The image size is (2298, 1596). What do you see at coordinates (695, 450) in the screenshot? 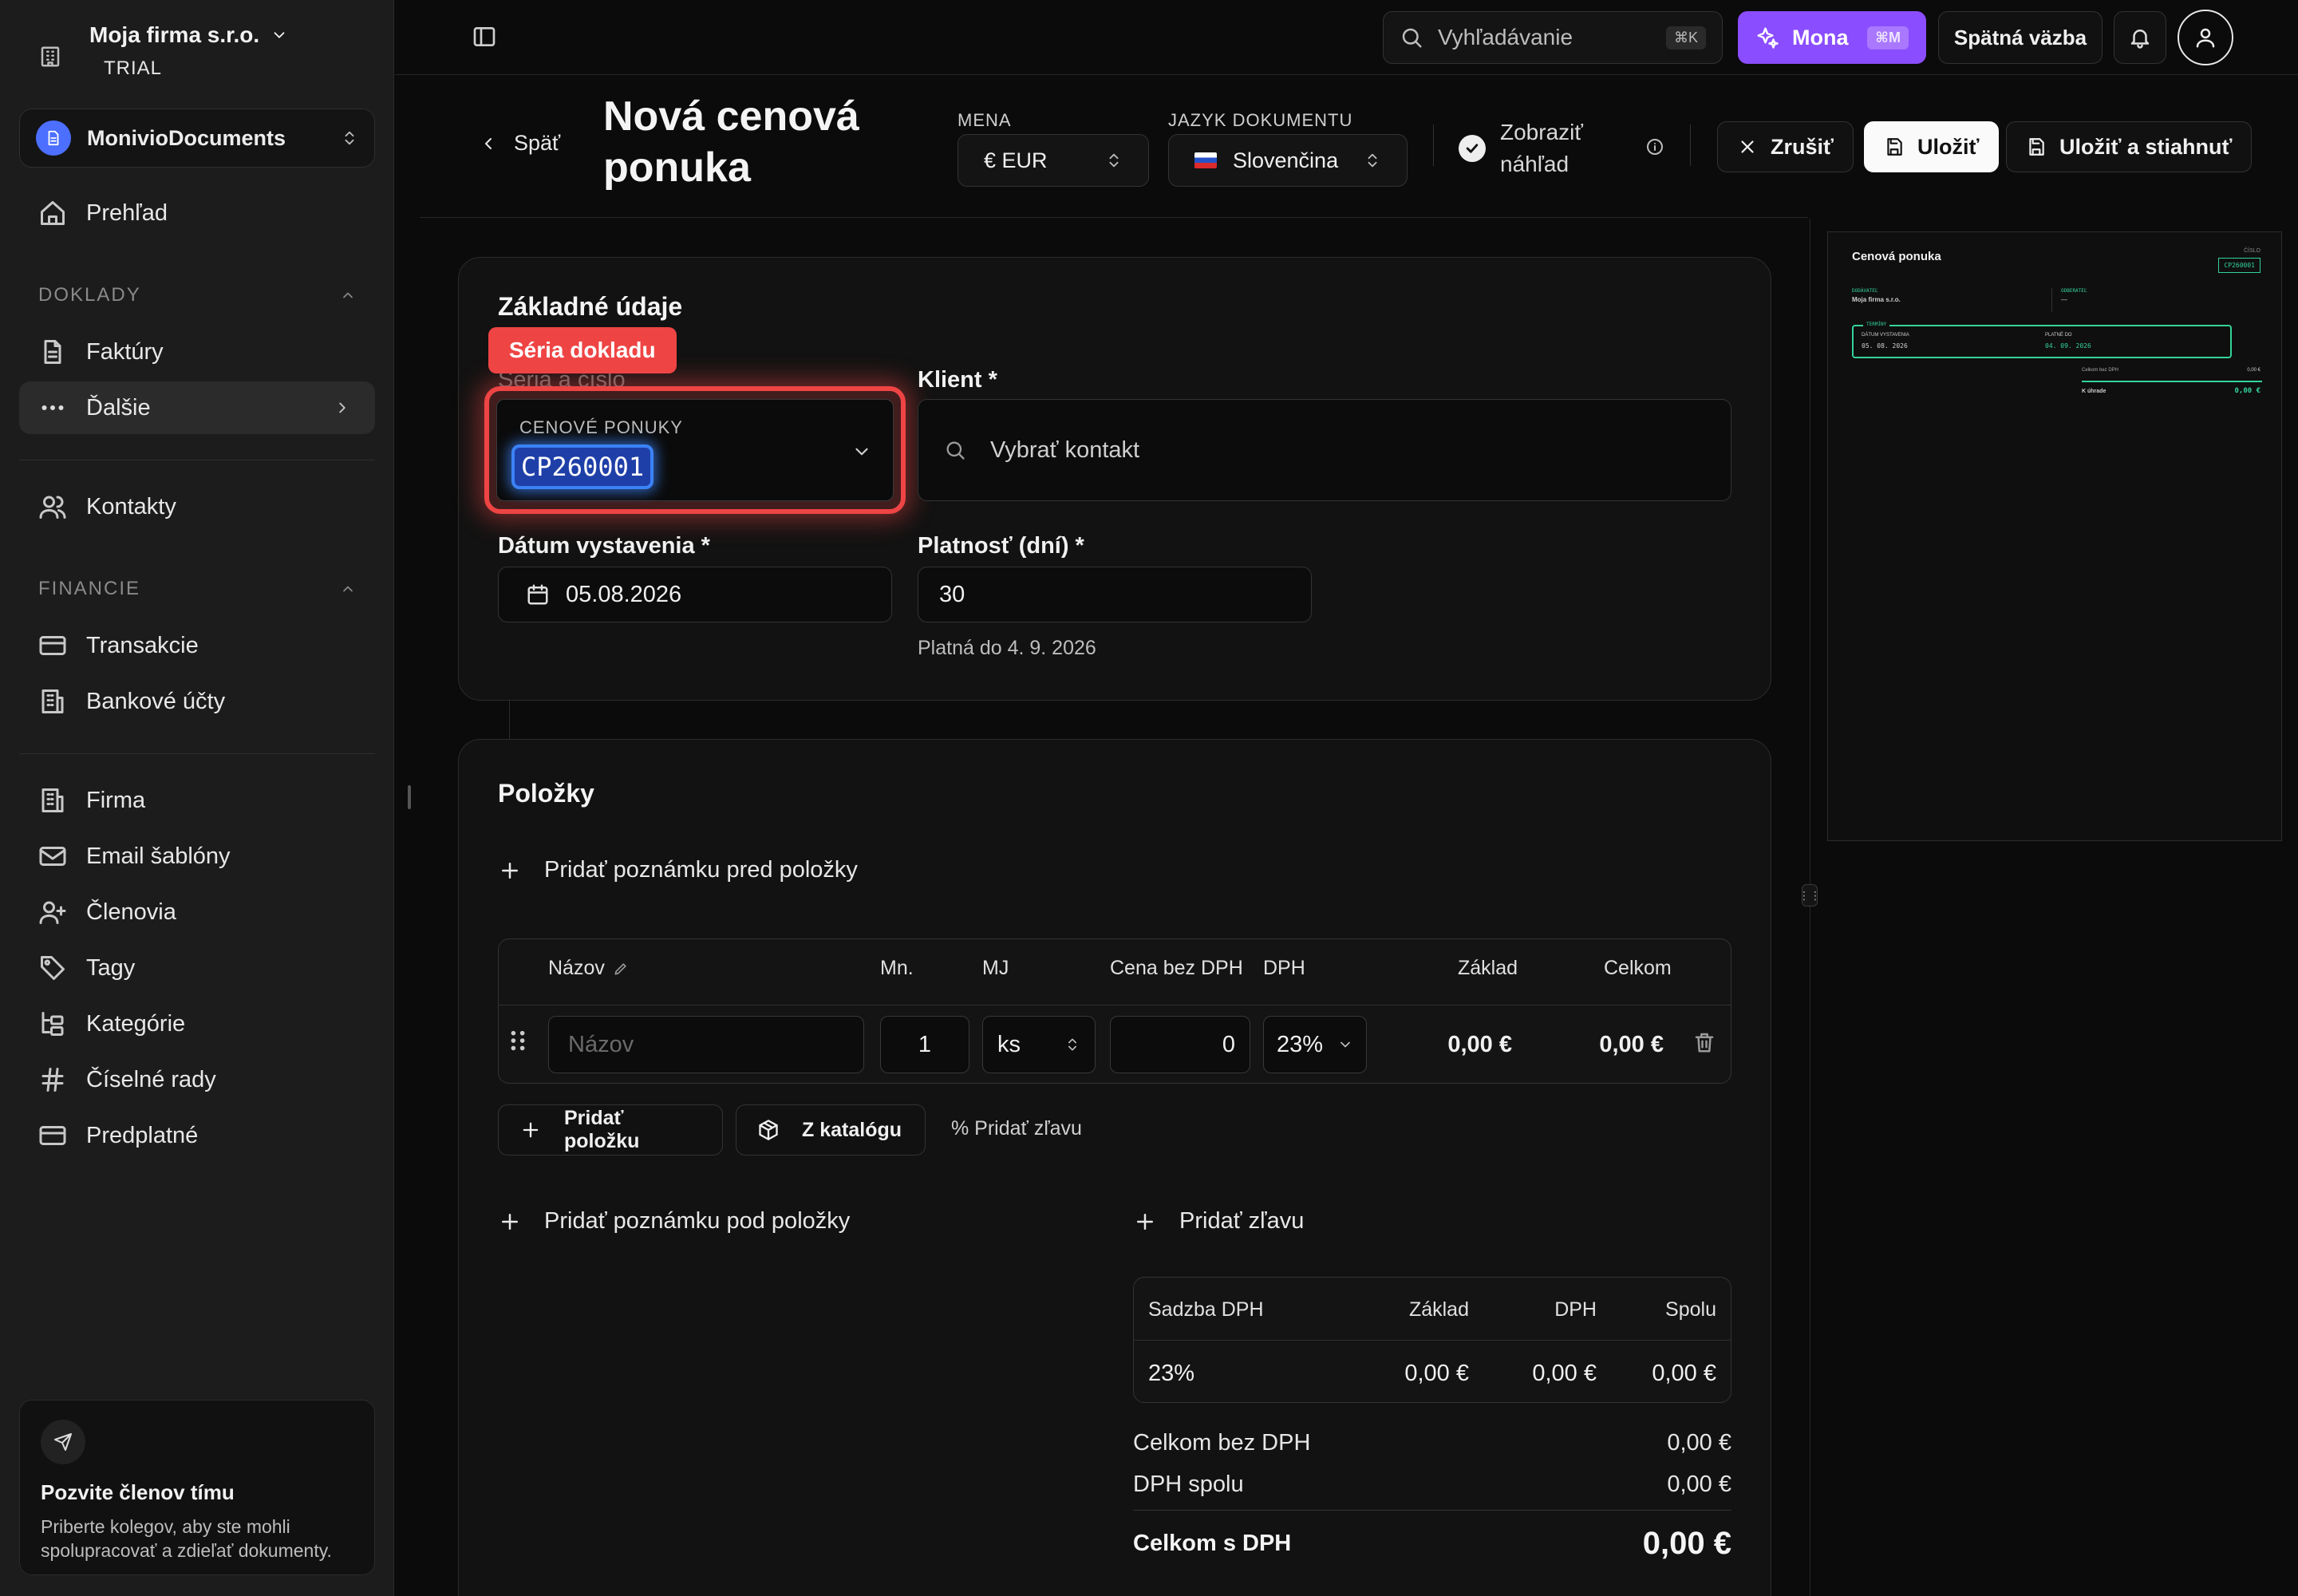
I see `series-select: CENOVÉ PONUKY CP260001` at bounding box center [695, 450].